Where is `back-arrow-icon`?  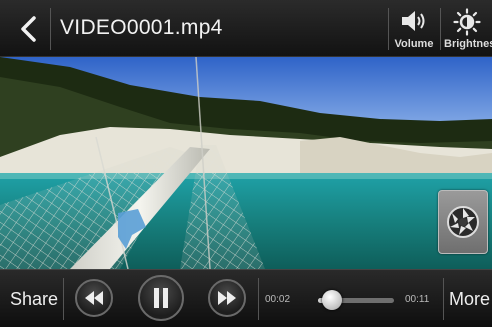
back-arrow-icon is located at coordinates (28, 29).